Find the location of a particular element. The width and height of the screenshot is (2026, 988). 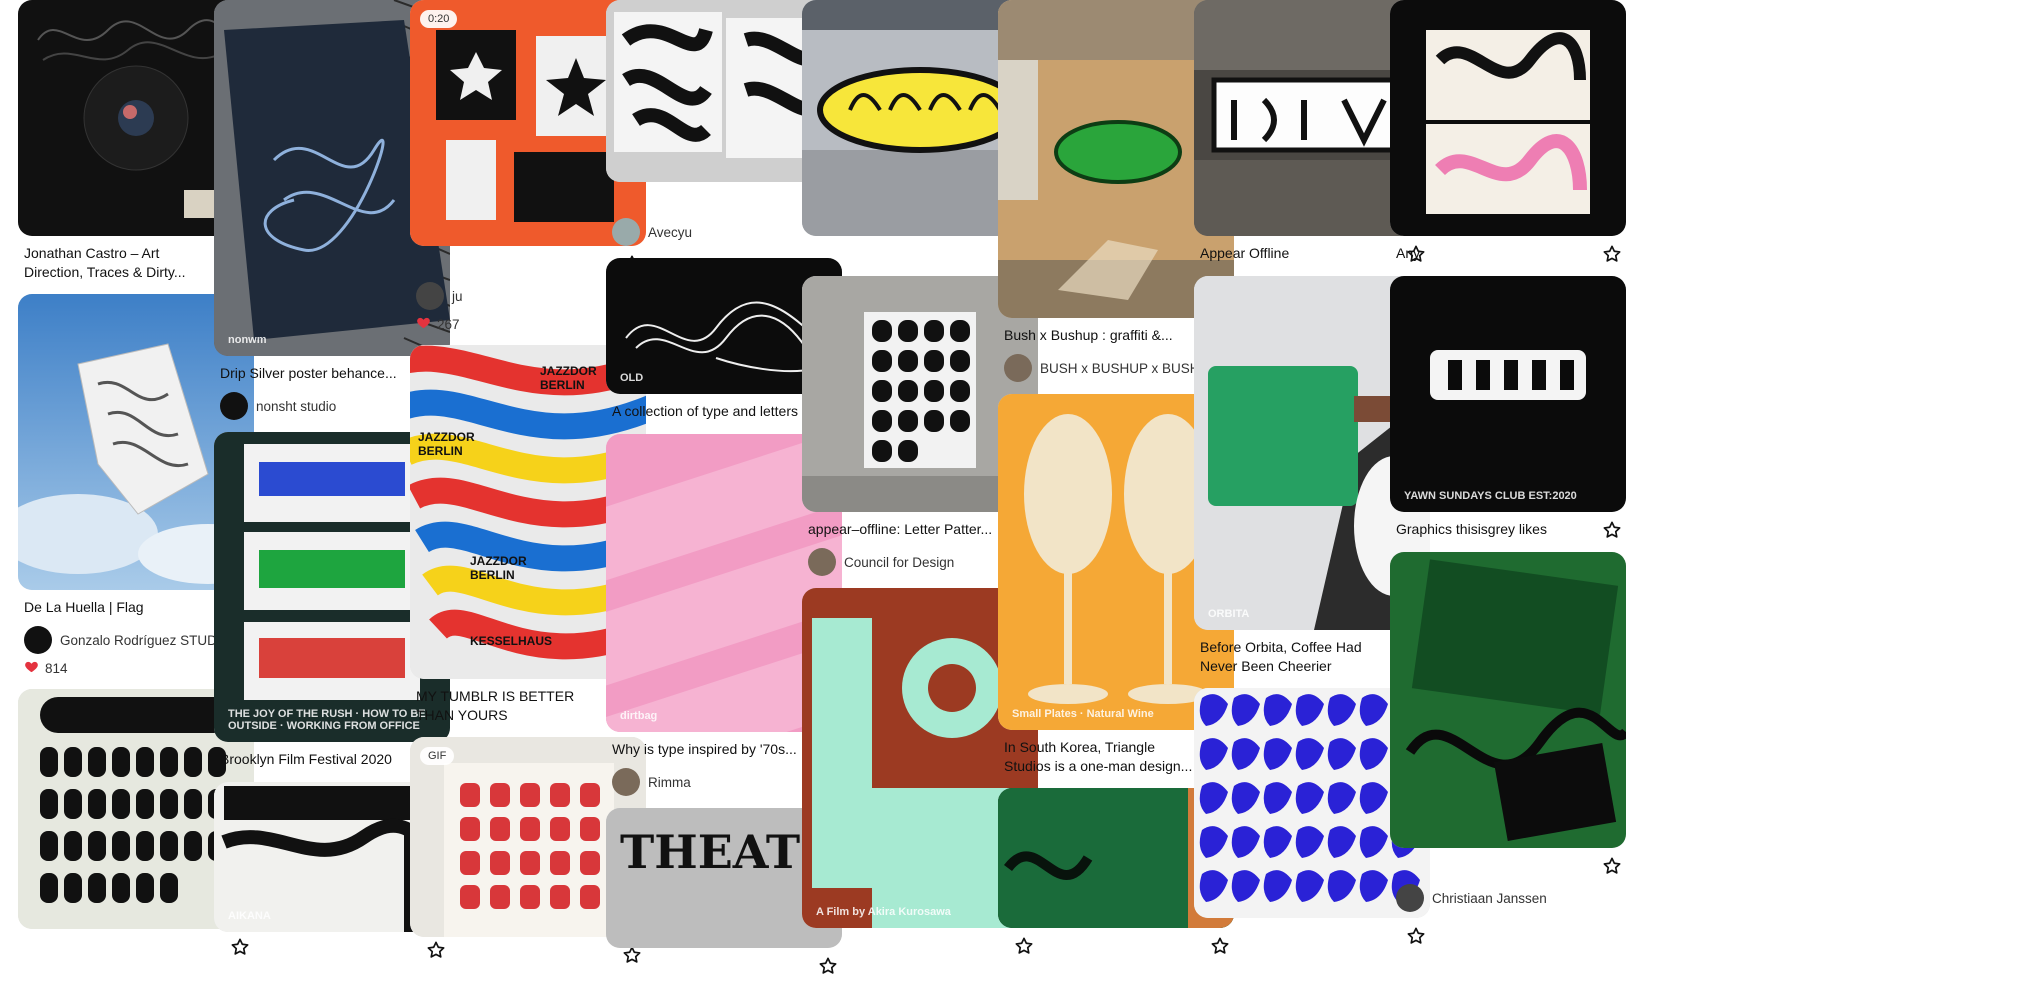

like-count: 267 is located at coordinates (448, 324).